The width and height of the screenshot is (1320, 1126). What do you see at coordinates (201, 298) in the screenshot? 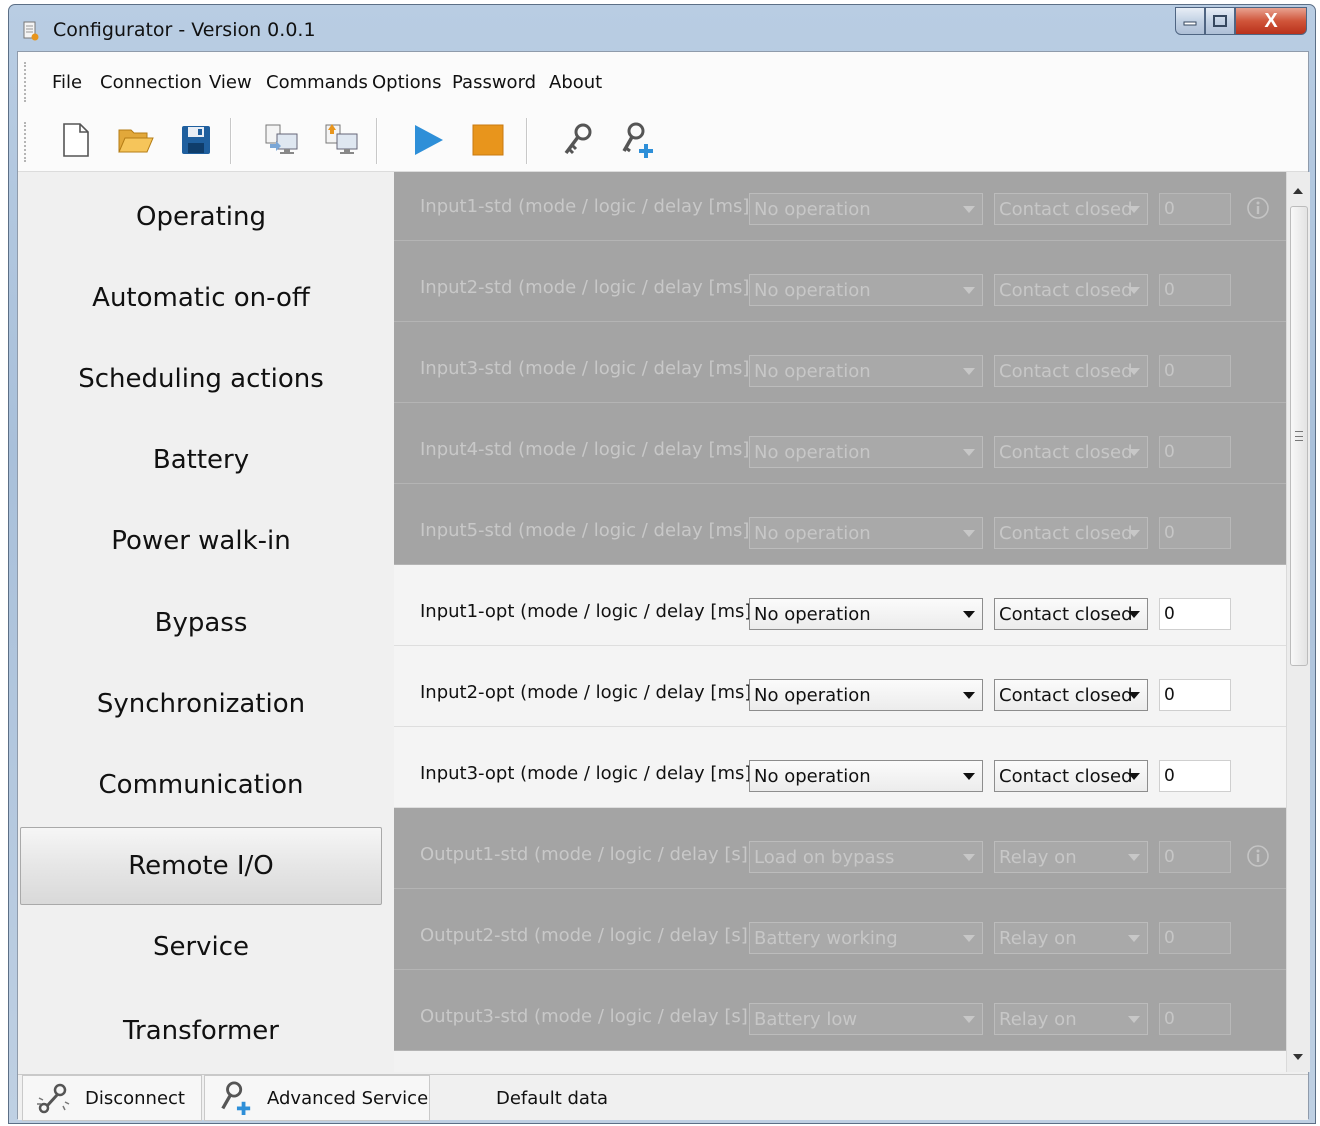
I see `nav-automatic-on-off: Automatic on-off` at bounding box center [201, 298].